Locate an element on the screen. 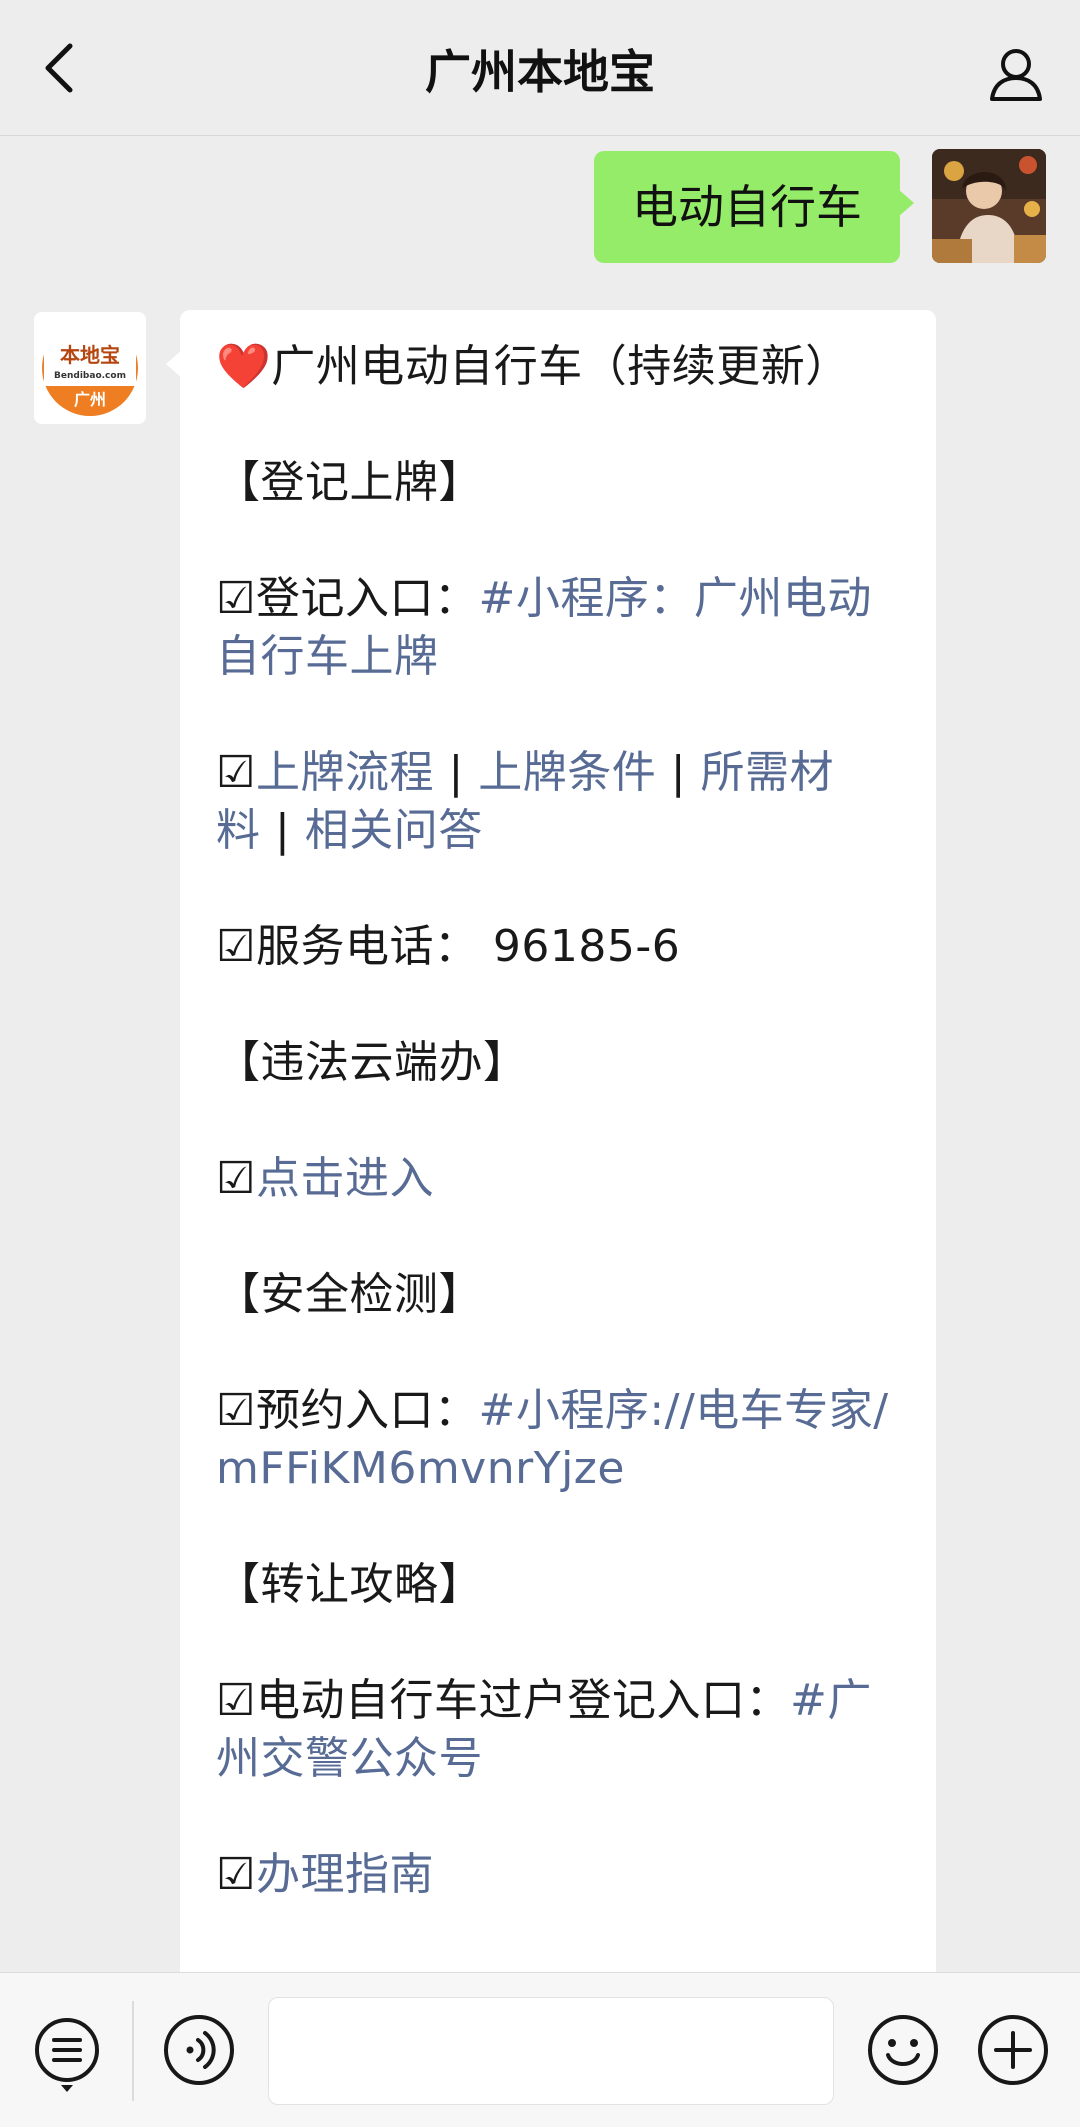 This screenshot has width=1080, height=2127. registration-links-row: ☑上牌流程 | 上牌条件 | 所需材 is located at coordinates (525, 772).